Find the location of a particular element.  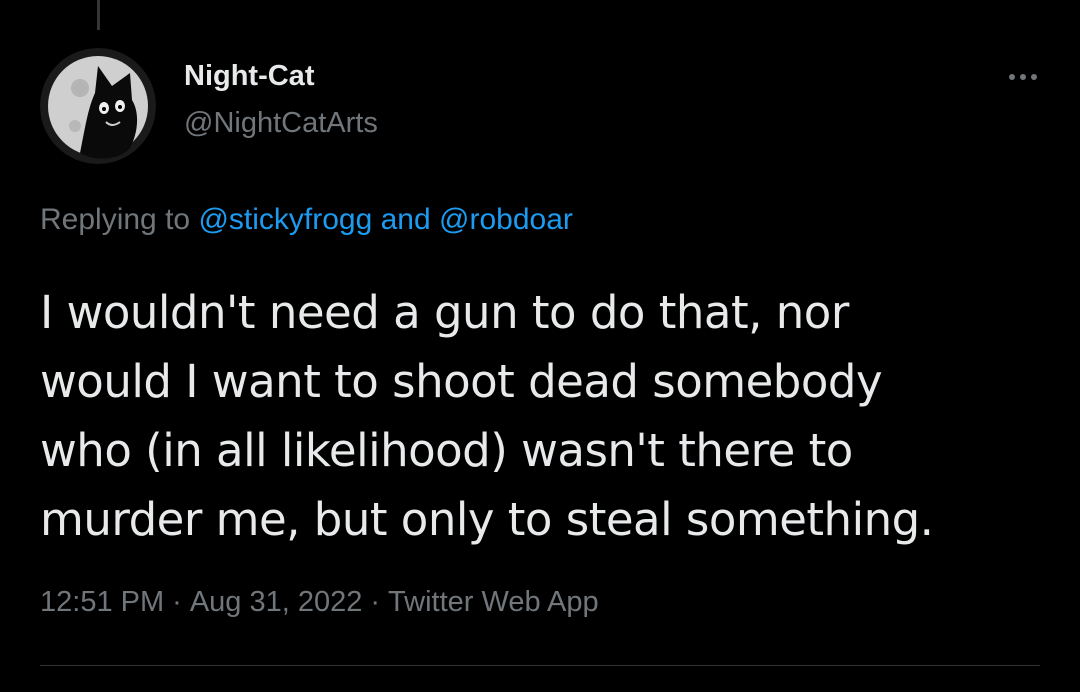

author-handle: @NightCatArts is located at coordinates (281, 123).